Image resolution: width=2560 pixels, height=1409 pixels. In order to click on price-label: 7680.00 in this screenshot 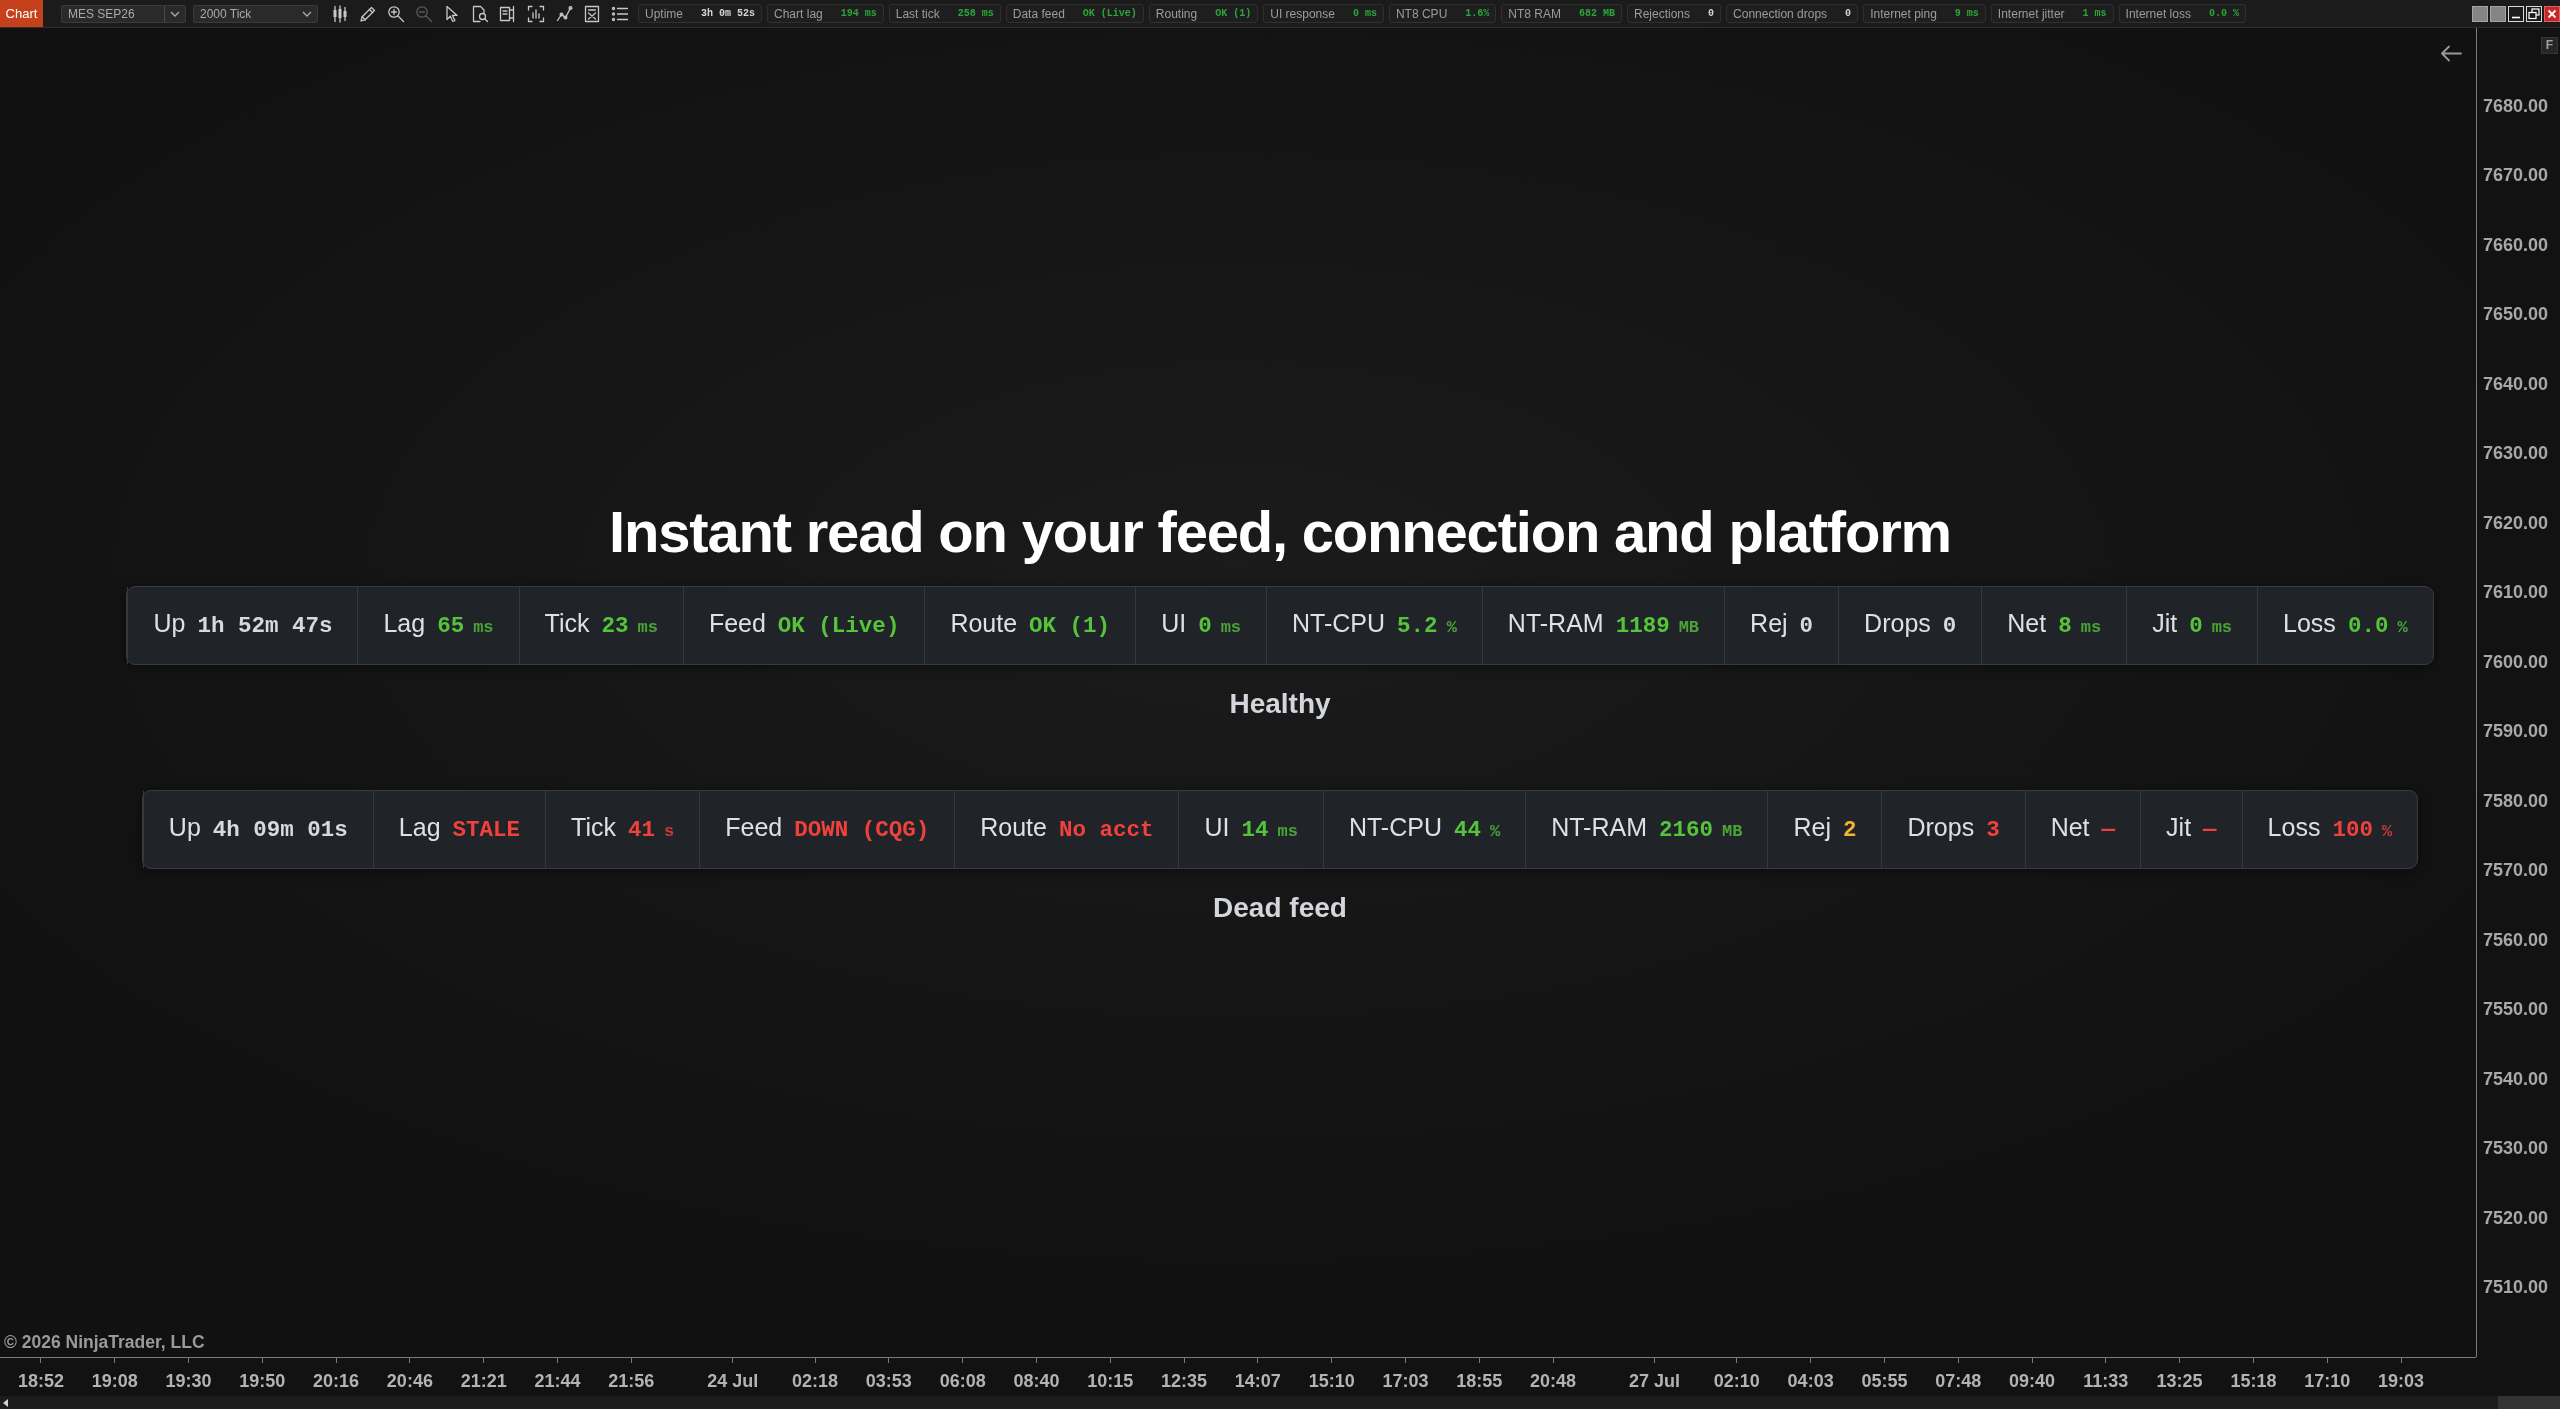, I will do `click(2516, 105)`.